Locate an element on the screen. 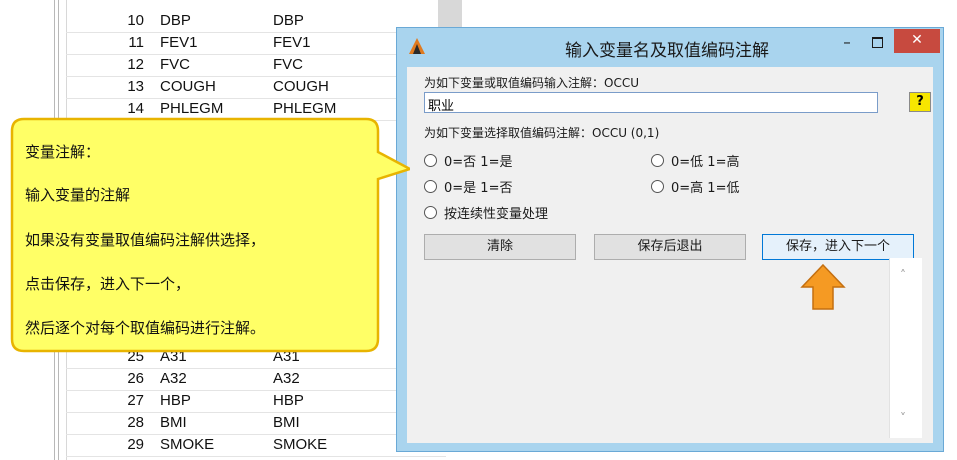 This screenshot has height=460, width=957. variable-name: PHLEGM is located at coordinates (192, 108).